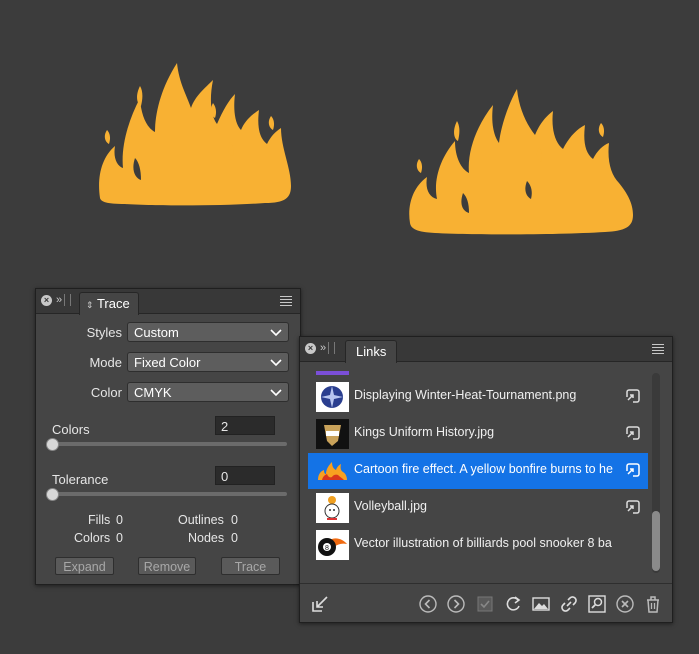 The width and height of the screenshot is (699, 654). I want to click on colors-slider, so click(168, 444).